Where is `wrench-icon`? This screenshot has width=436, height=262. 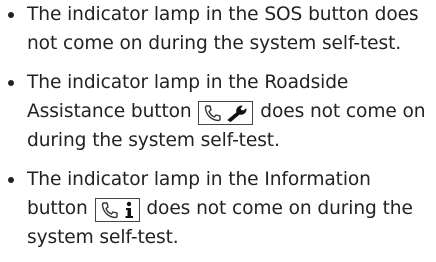
wrench-icon is located at coordinates (237, 113).